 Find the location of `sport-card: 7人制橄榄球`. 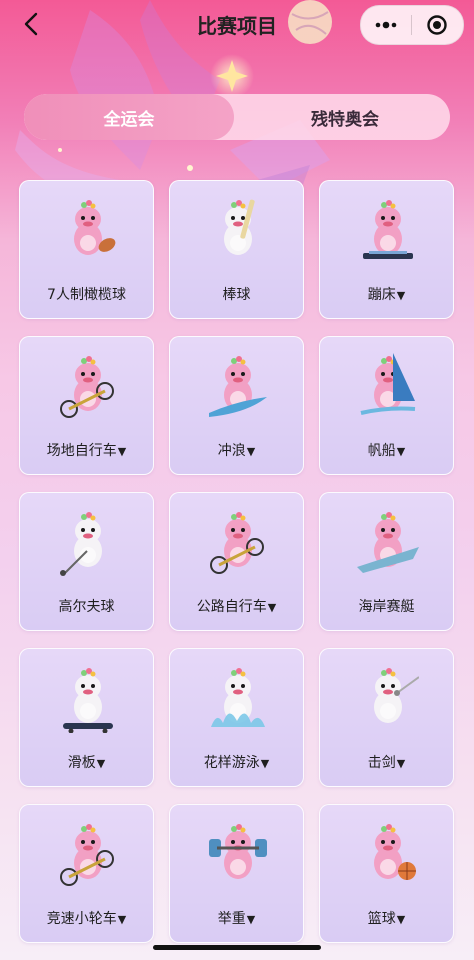

sport-card: 7人制橄榄球 is located at coordinates (86, 249).